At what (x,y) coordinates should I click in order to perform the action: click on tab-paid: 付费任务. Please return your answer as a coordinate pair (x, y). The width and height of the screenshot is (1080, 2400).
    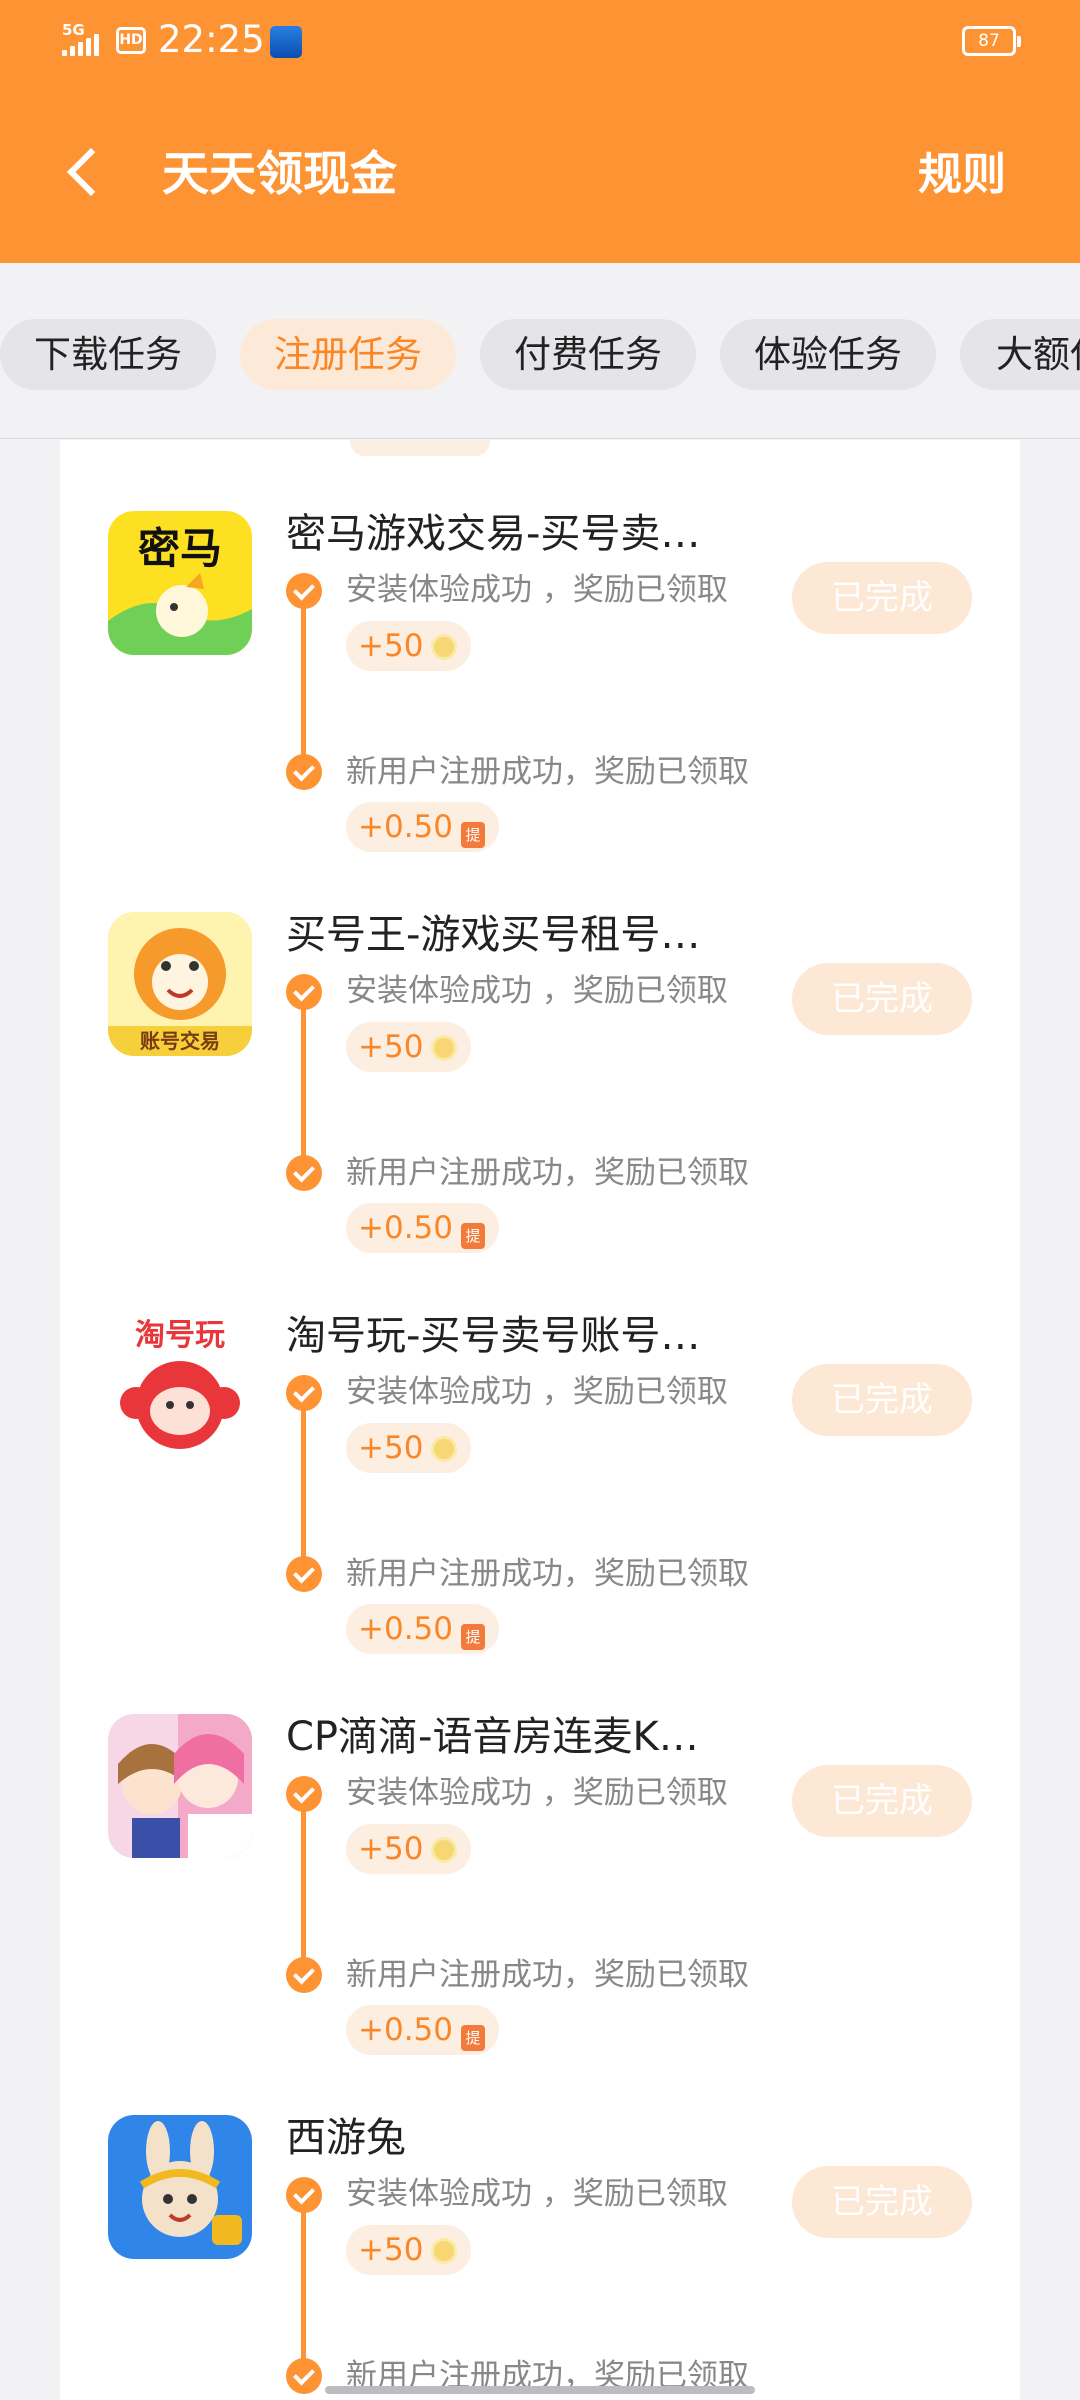
    Looking at the image, I should click on (588, 354).